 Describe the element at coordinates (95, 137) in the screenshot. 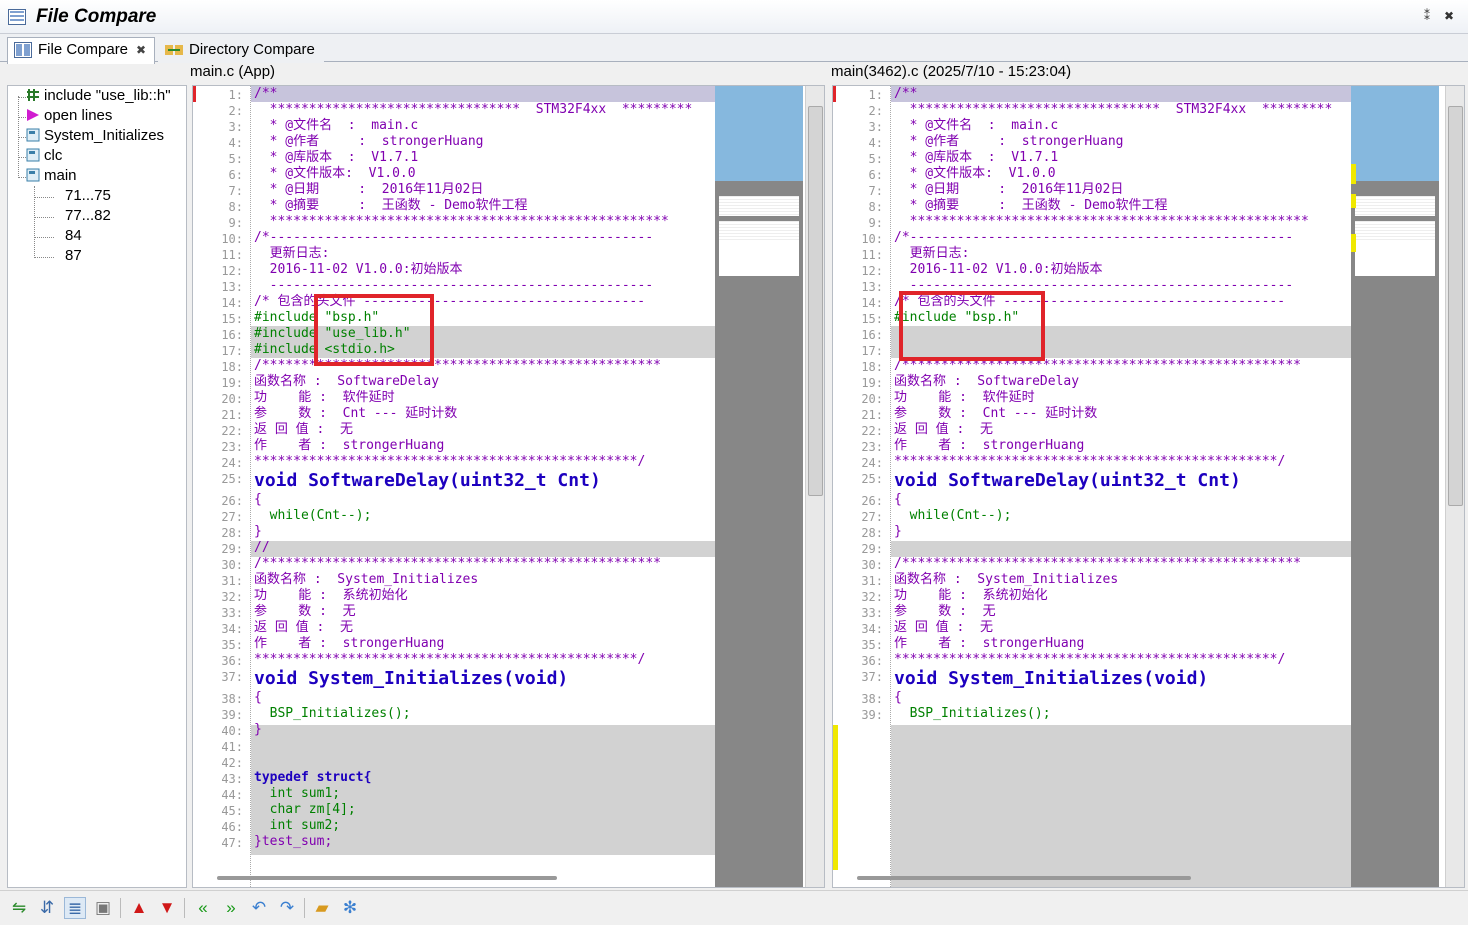

I see `tree-item-system-initializes: System_Initializes` at that location.